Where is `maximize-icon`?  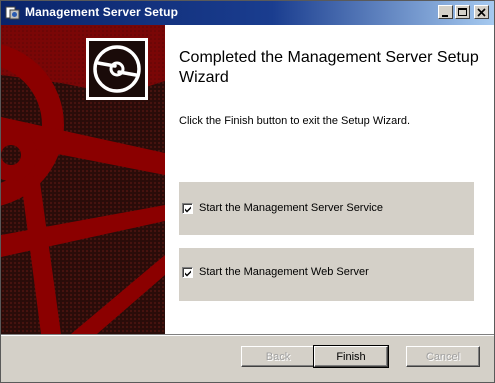
maximize-icon is located at coordinates (462, 12).